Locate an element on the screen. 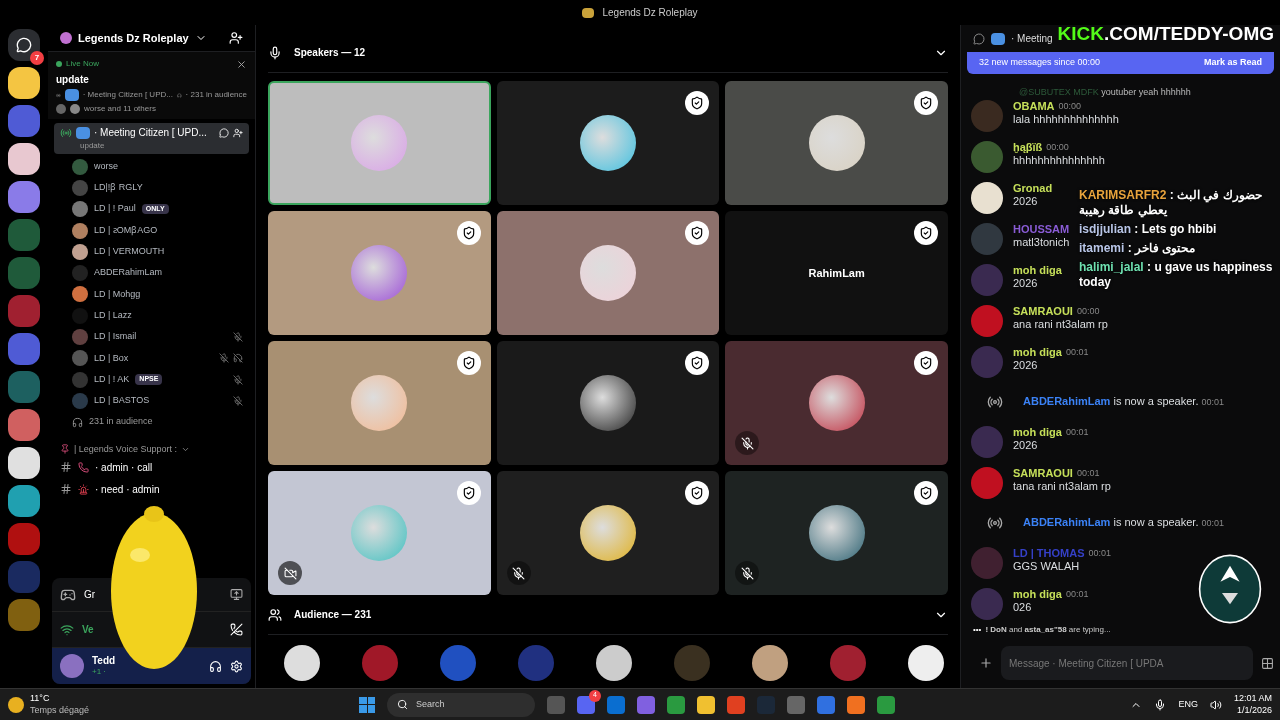  voice-member: ABDERahimLam is located at coordinates (157, 273).